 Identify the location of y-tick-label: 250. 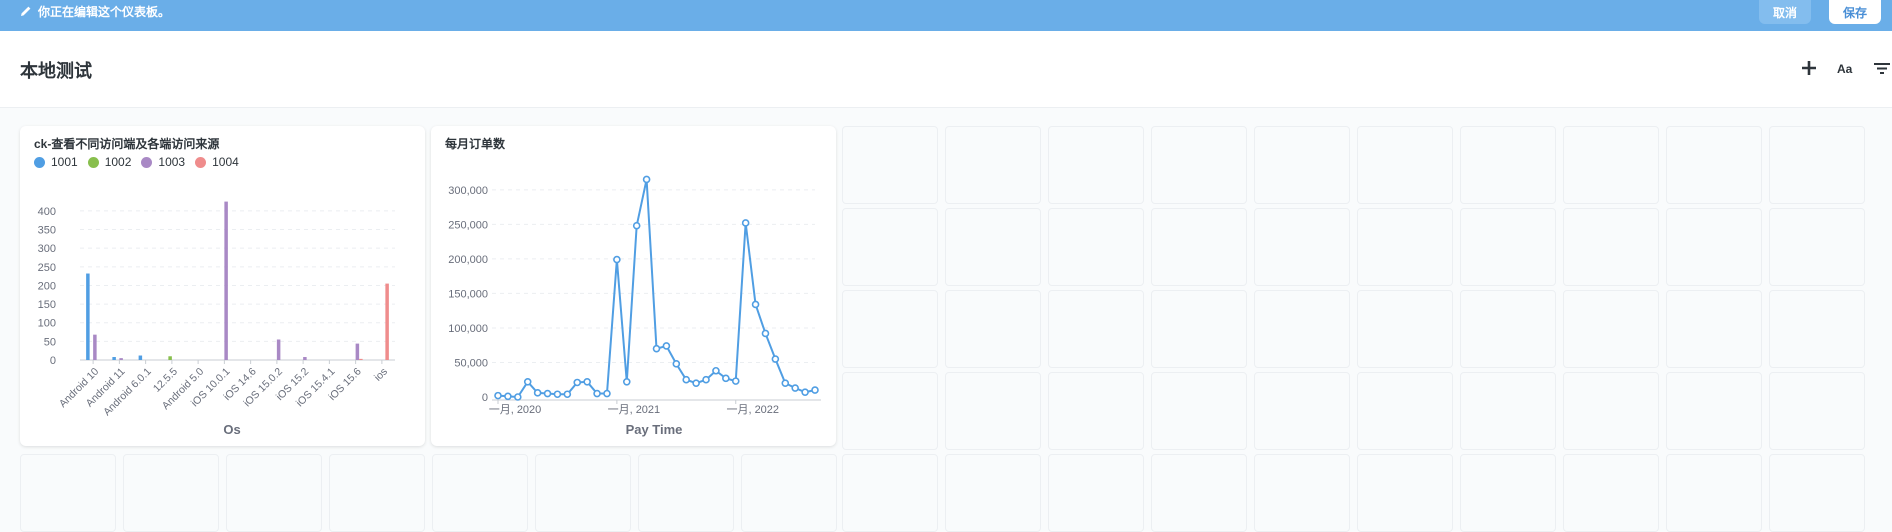
(47, 268).